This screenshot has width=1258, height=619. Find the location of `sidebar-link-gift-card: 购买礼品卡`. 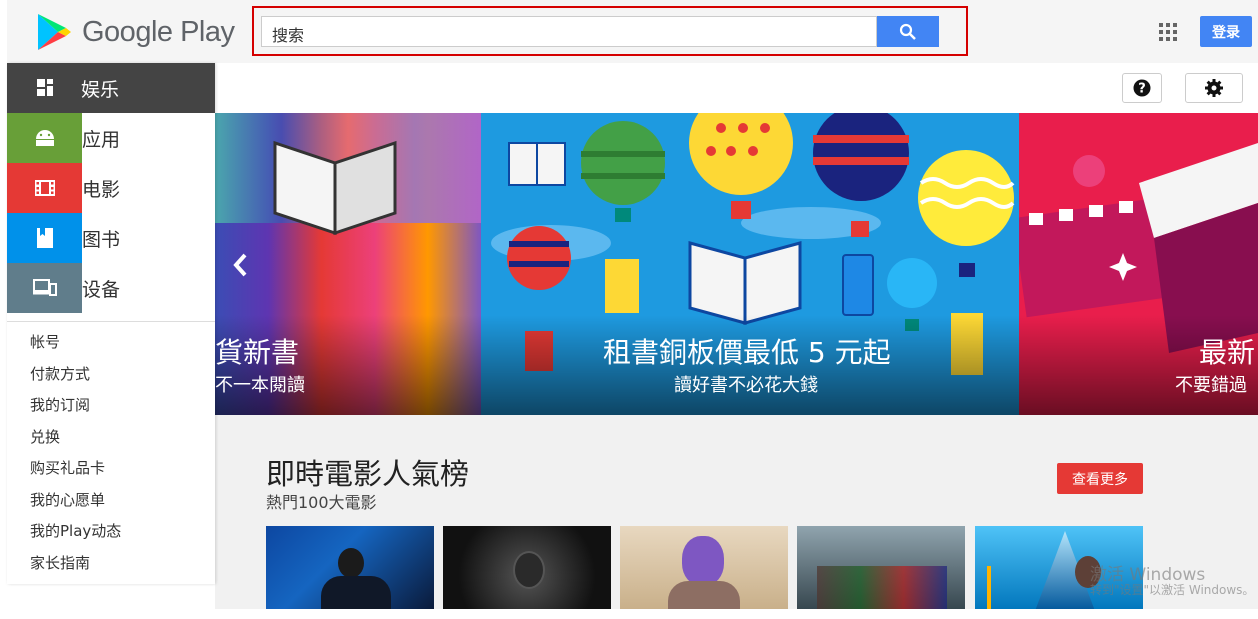

sidebar-link-gift-card: 购买礼品卡 is located at coordinates (111, 468).